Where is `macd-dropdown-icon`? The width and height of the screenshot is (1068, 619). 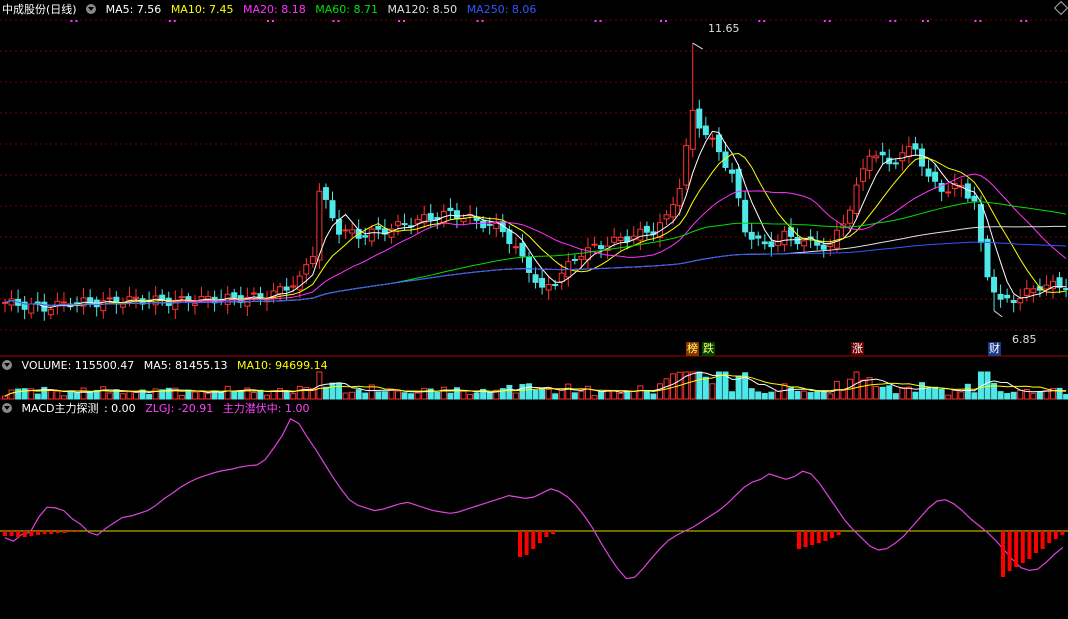 macd-dropdown-icon is located at coordinates (7, 408).